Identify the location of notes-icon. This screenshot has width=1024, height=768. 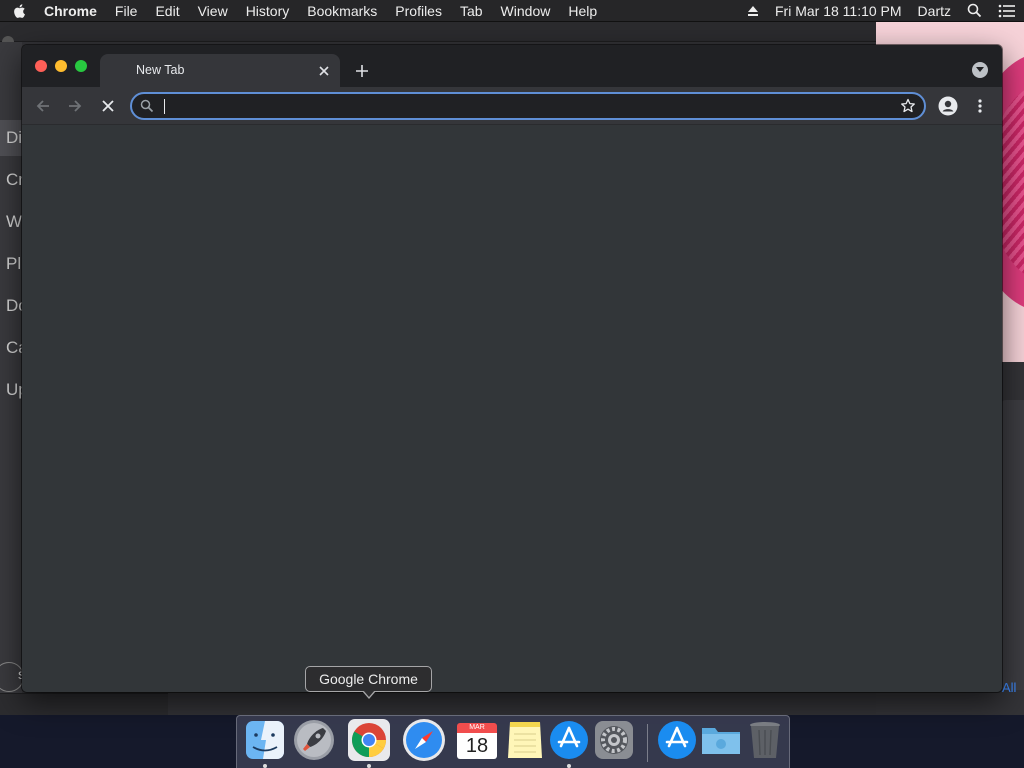
(525, 740).